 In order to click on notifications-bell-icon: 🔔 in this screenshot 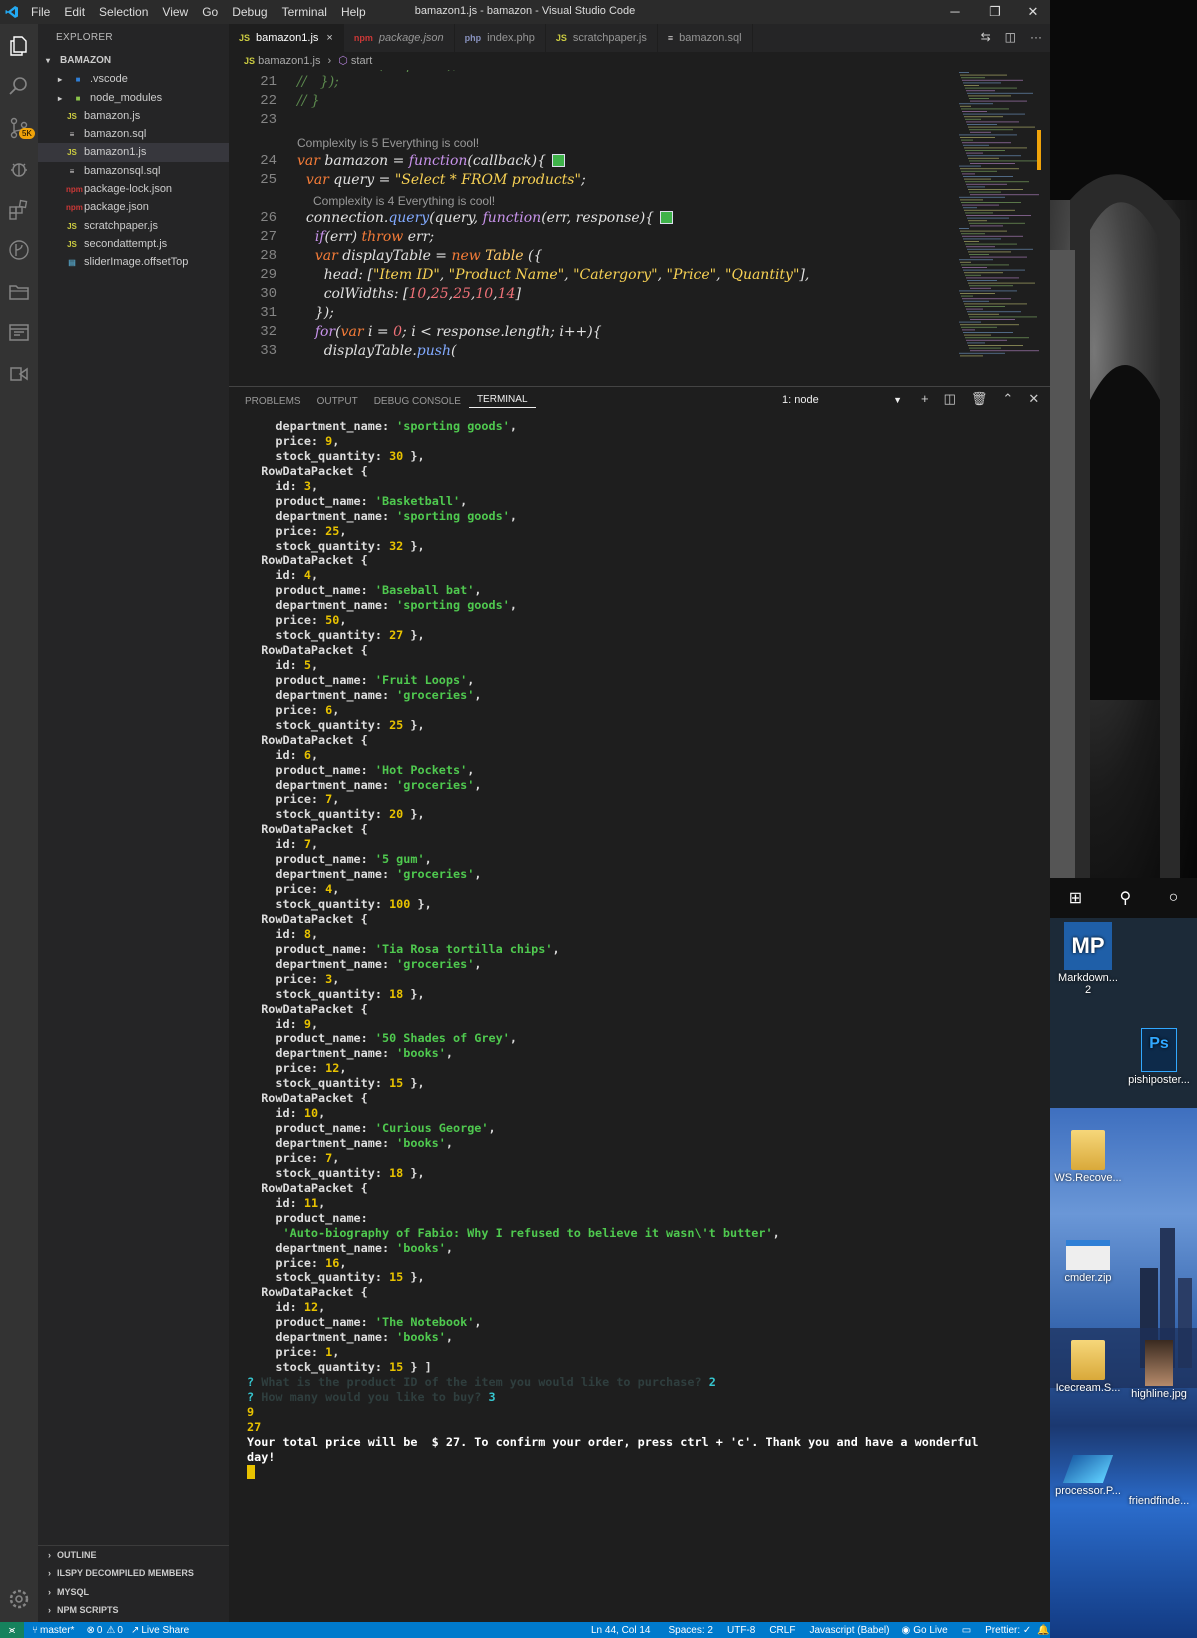, I will do `click(1043, 1630)`.